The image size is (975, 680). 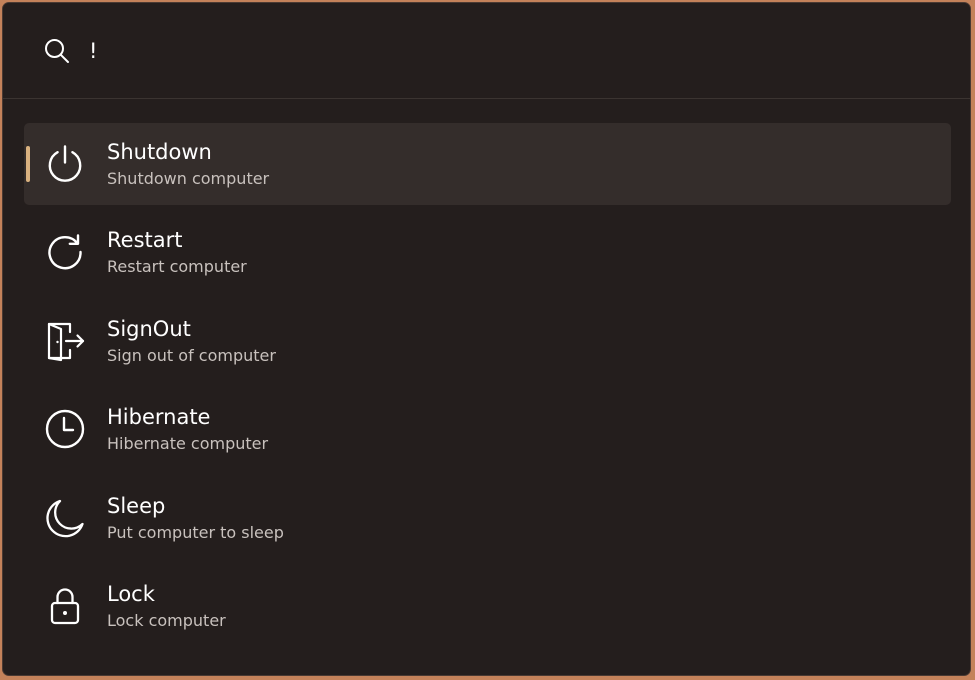 I want to click on result-subtitle: Restart computer, so click(x=177, y=267).